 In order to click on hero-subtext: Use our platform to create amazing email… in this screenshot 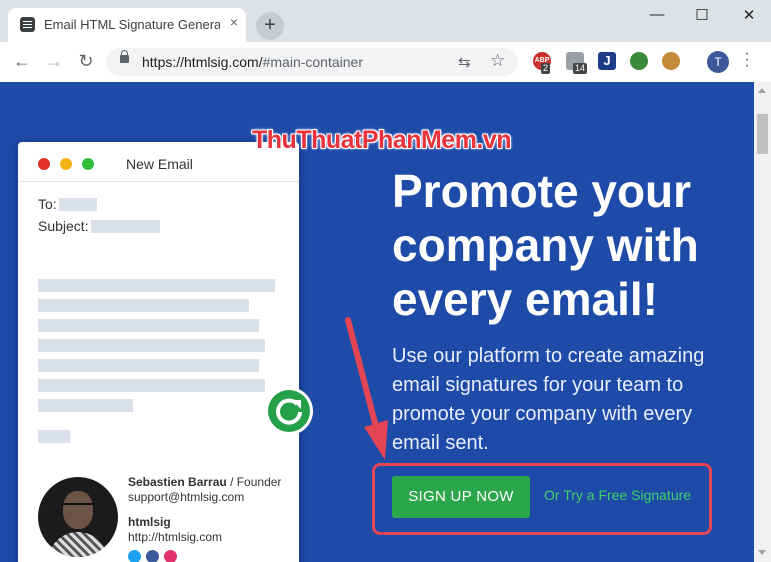, I will do `click(548, 399)`.